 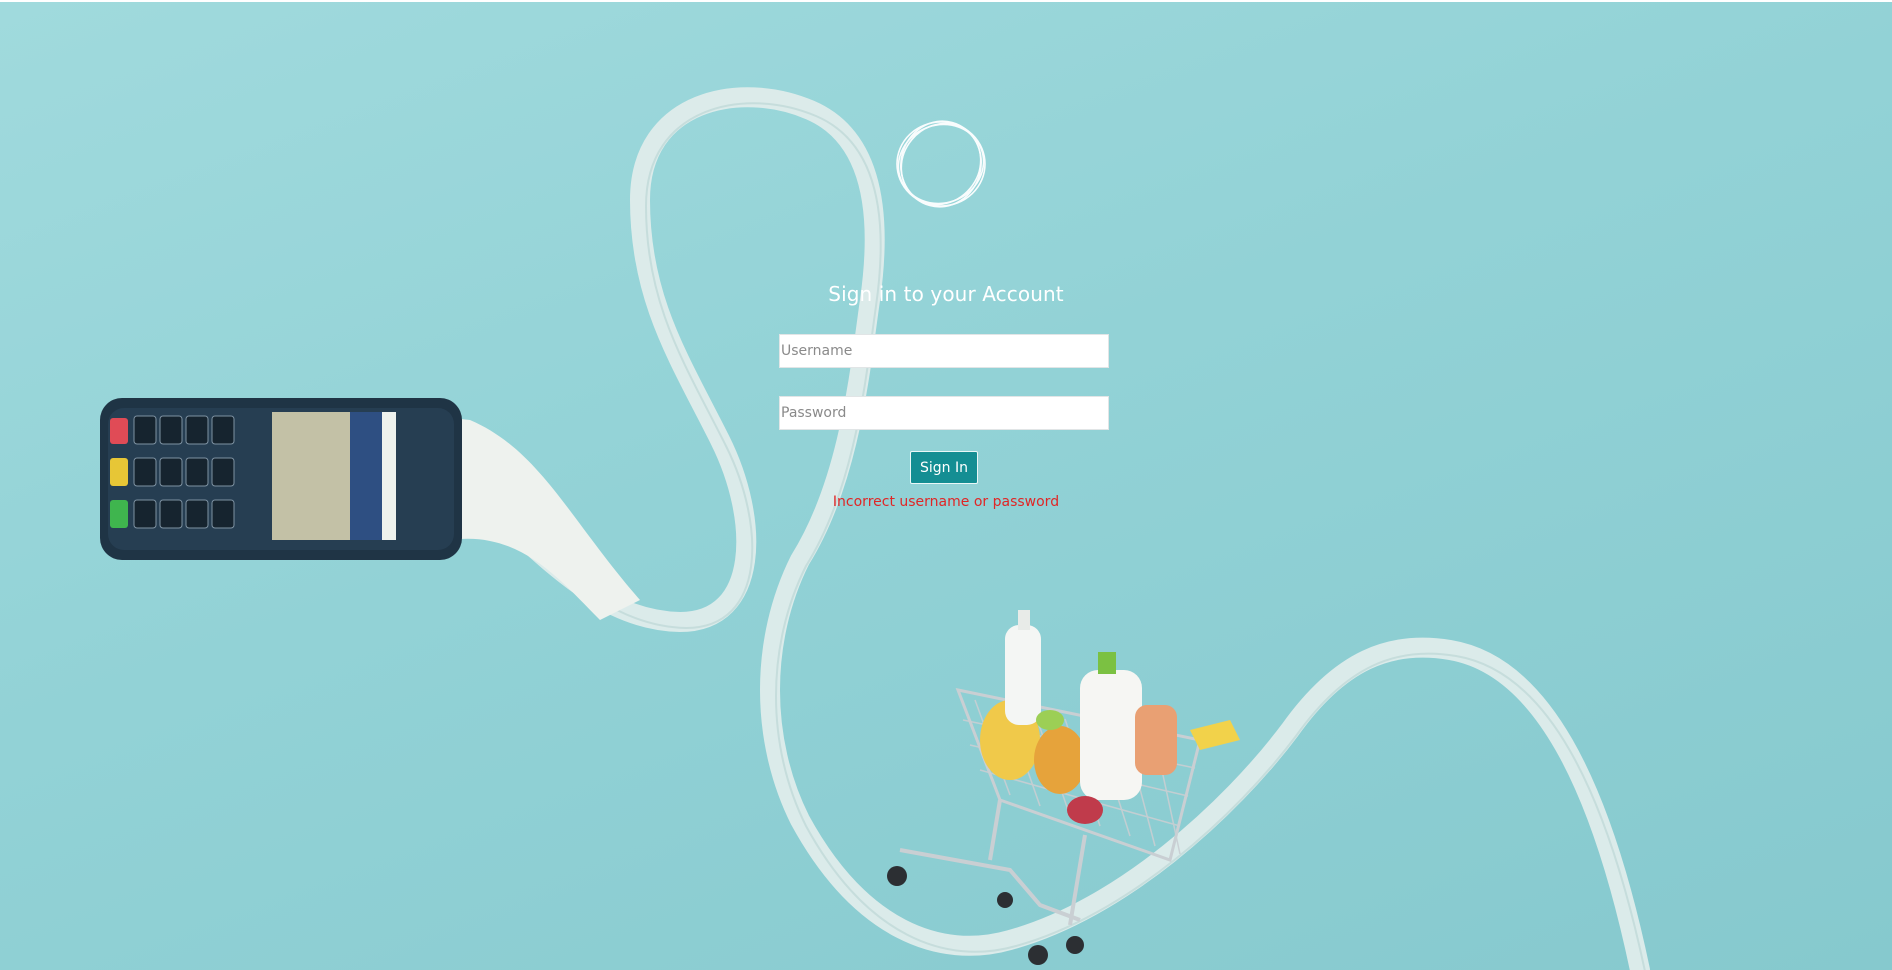 I want to click on page-title: Sign in to your Account, so click(x=946, y=294).